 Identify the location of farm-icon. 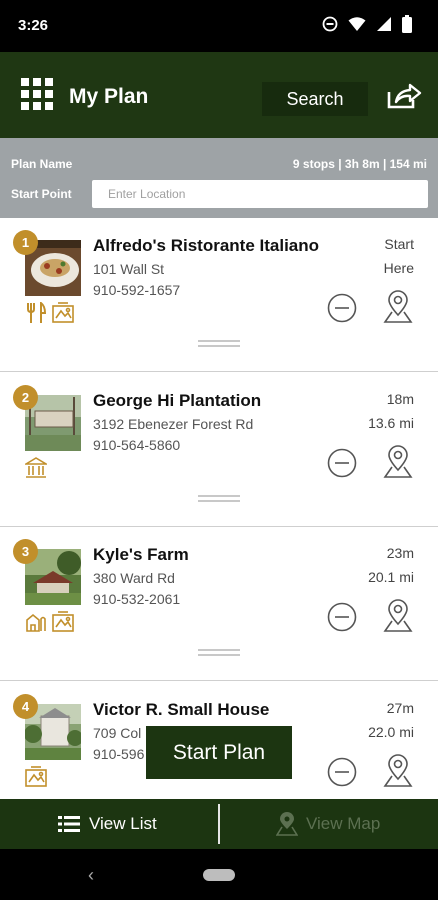
(36, 622).